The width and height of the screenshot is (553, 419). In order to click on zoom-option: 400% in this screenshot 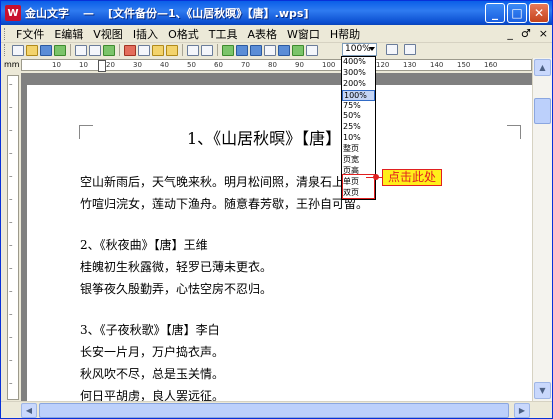, I will do `click(358, 62)`.